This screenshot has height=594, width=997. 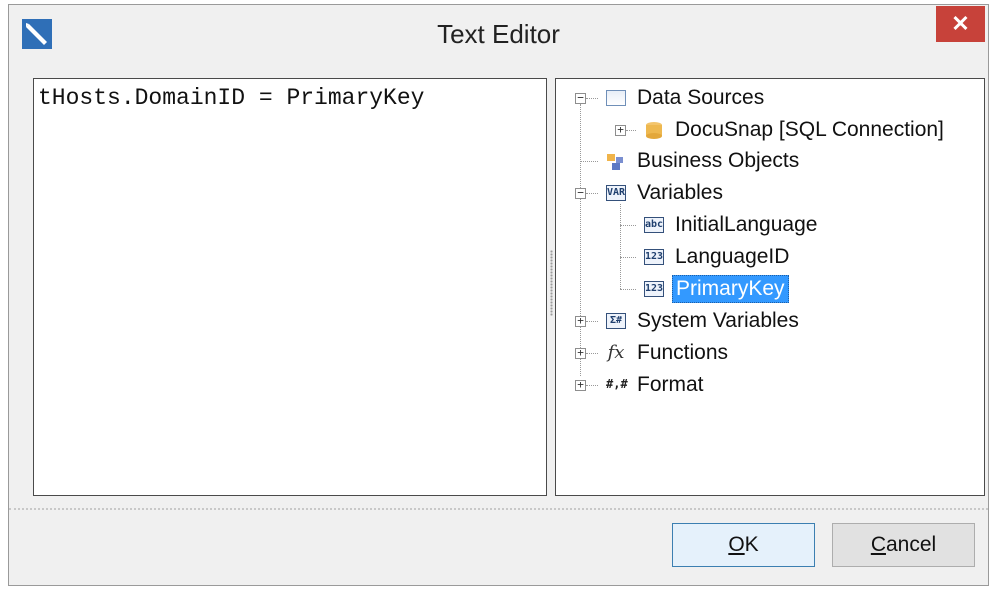 I want to click on cancel-mnemonic: C, so click(x=878, y=544).